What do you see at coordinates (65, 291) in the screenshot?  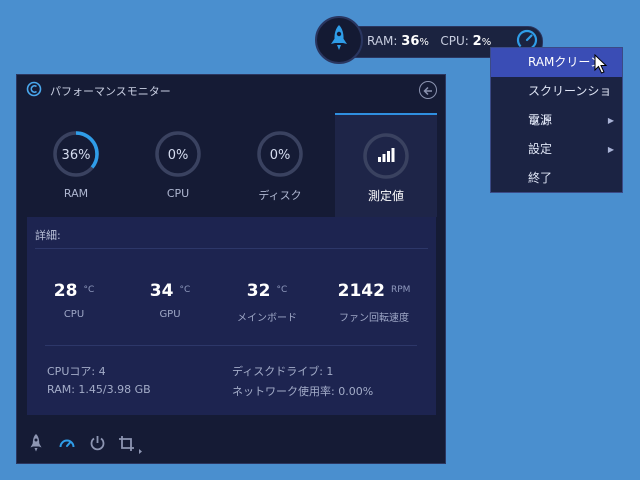 I see `metric-value: 28` at bounding box center [65, 291].